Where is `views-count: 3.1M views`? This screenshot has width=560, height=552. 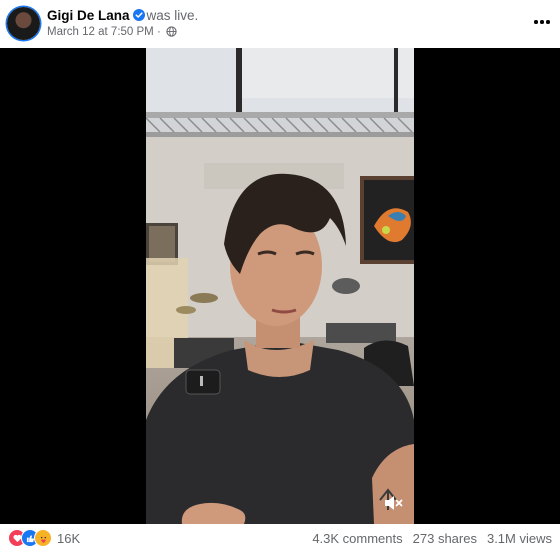 views-count: 3.1M views is located at coordinates (519, 538).